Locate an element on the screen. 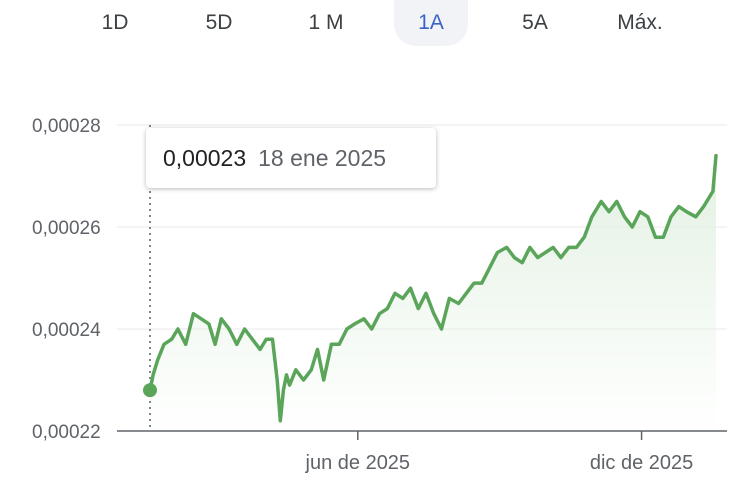 The image size is (734, 503). hover-tooltip: 0,00023 18 ene 2025 is located at coordinates (291, 158).